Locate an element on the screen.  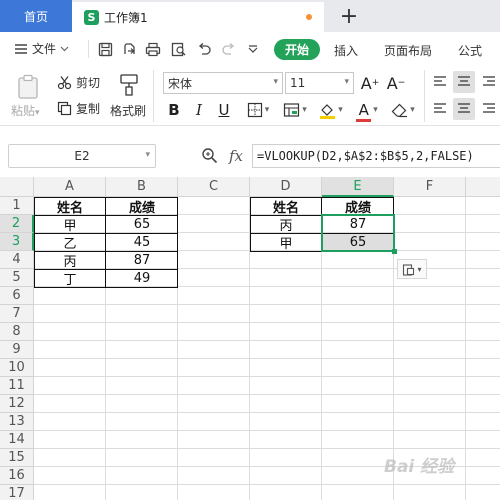
print-icon is located at coordinates (153, 49).